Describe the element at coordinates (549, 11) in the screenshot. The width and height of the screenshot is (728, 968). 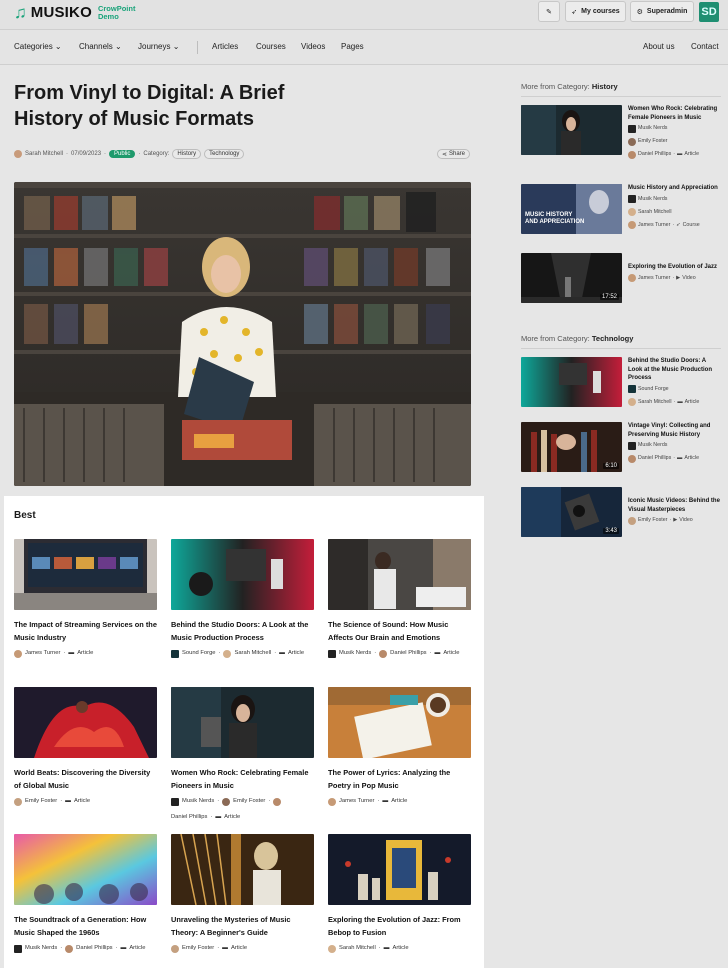
I see `edit-button: ✎` at that location.